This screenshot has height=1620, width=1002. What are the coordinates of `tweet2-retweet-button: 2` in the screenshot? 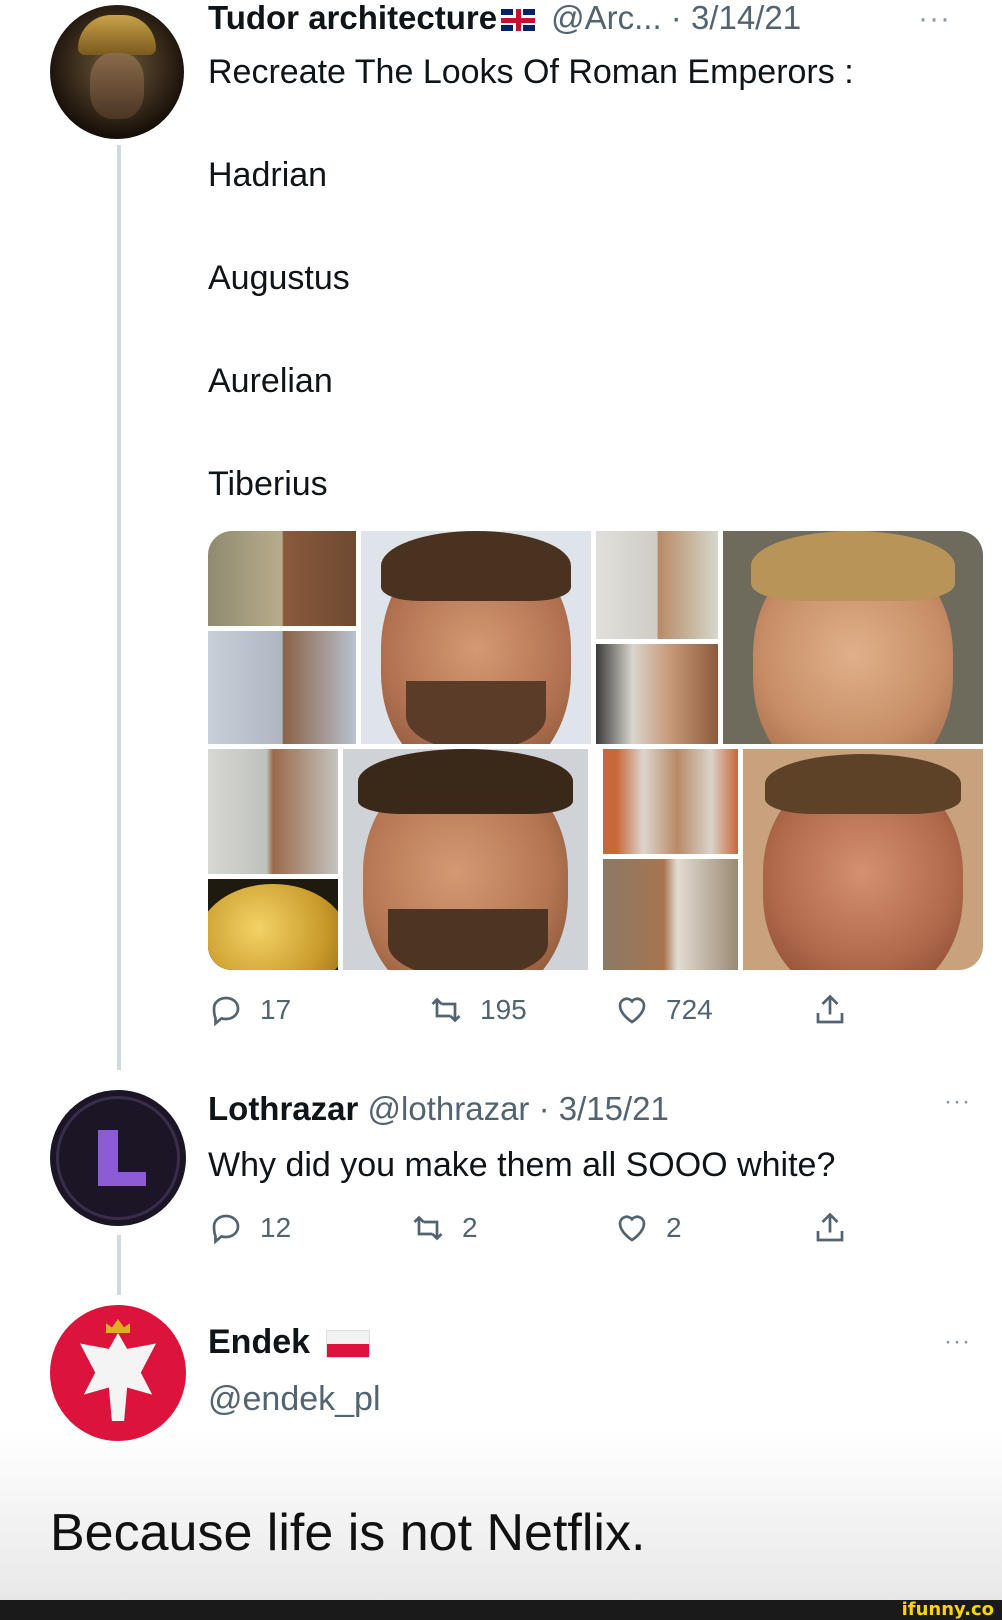 It's located at (444, 1228).